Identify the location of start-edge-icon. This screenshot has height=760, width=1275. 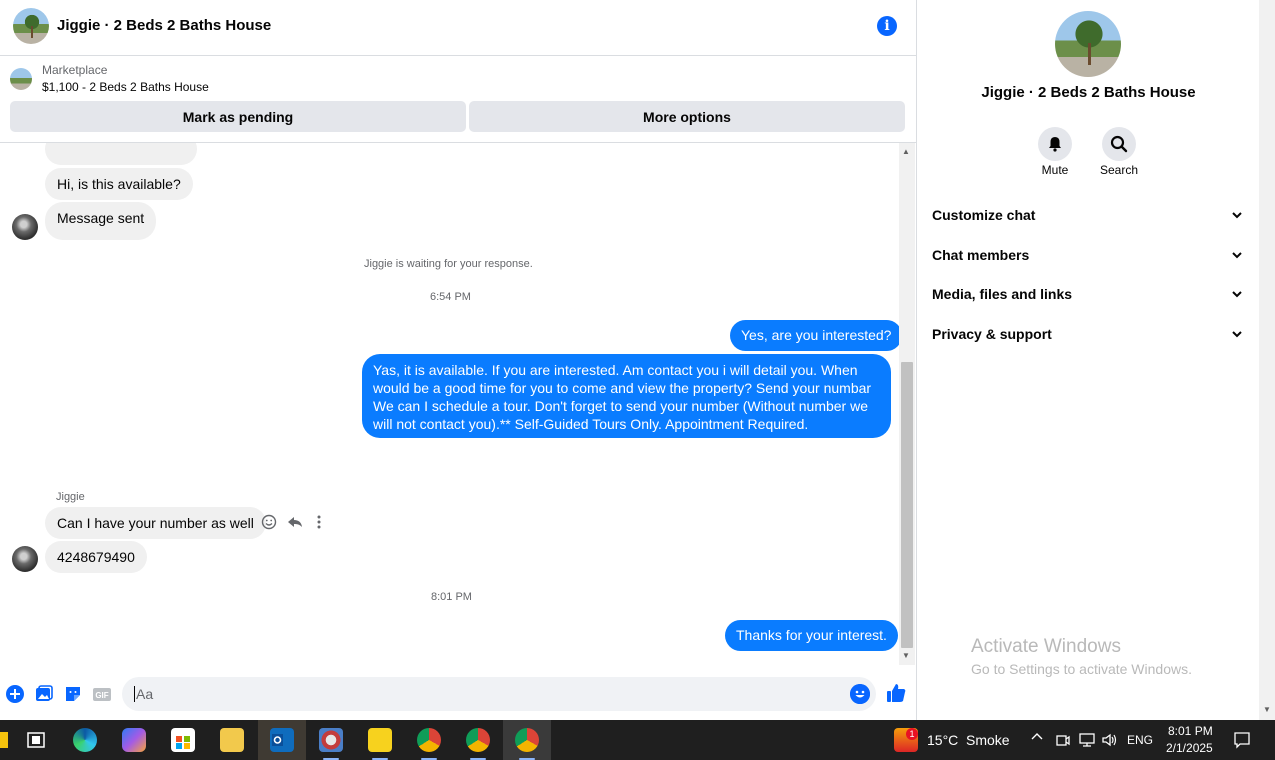
(4, 740).